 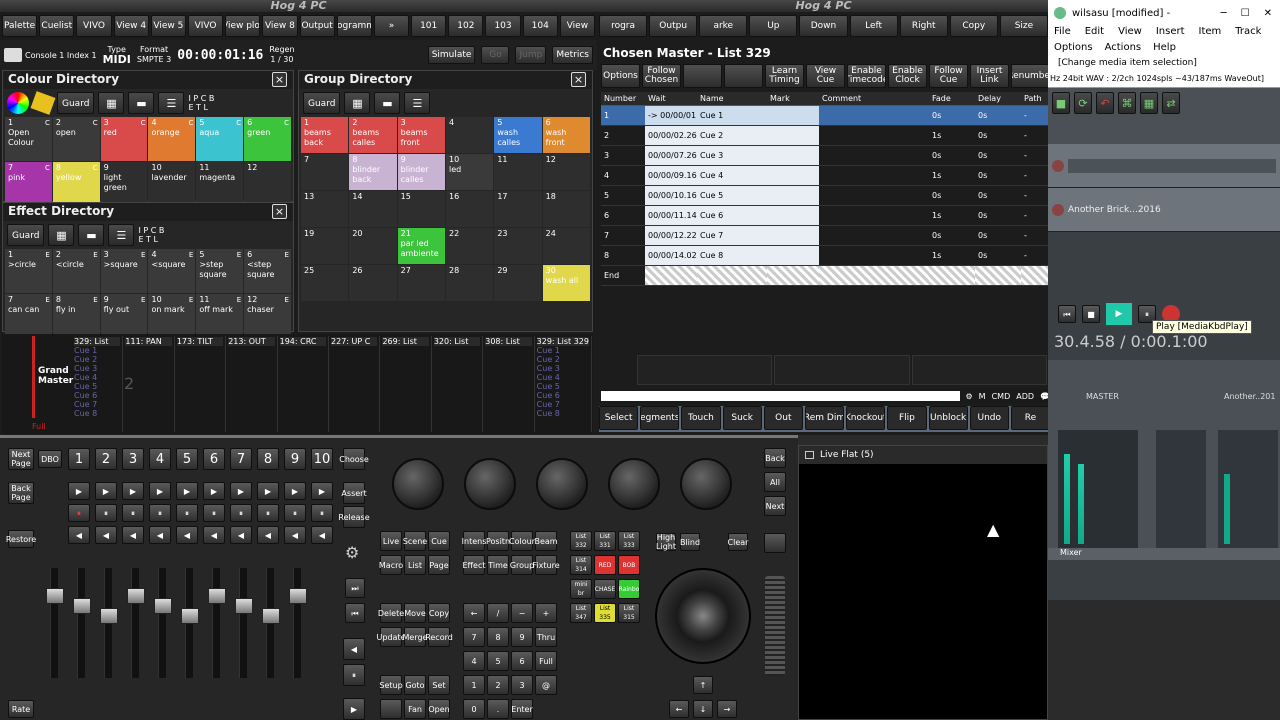 I want to click on bottom-button: Out, so click(x=783, y=418).